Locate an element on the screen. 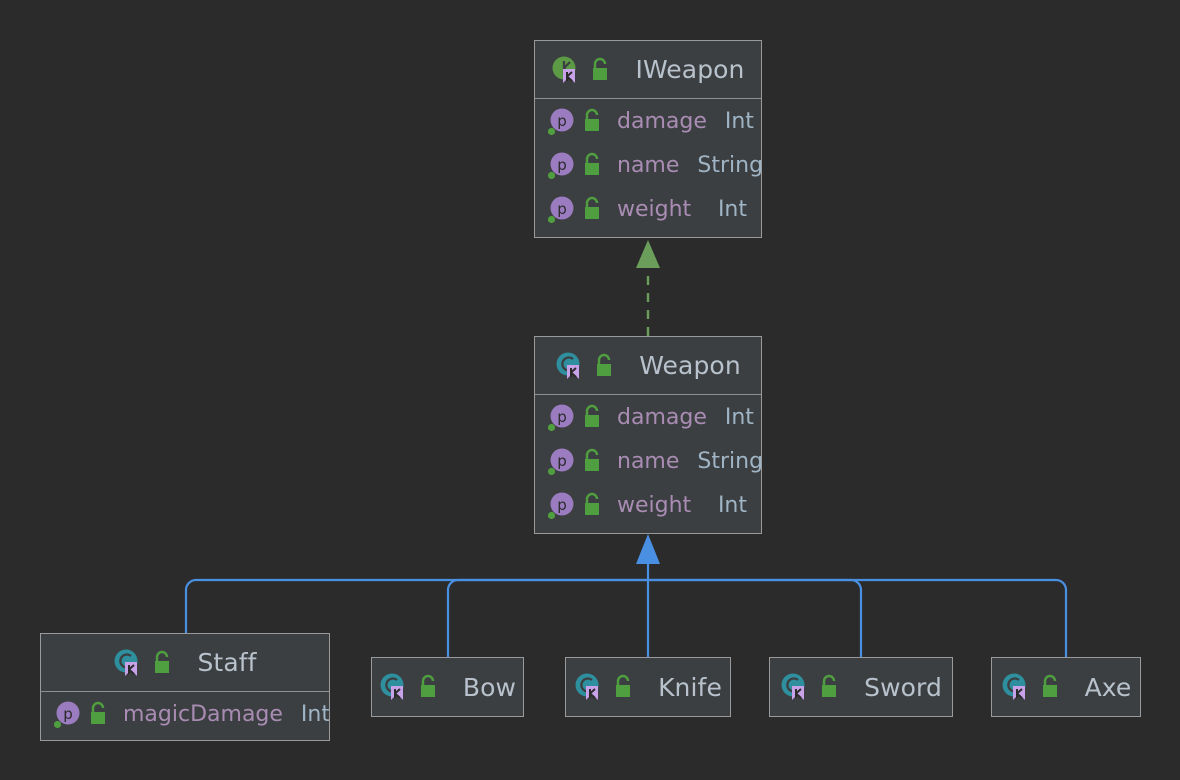 Image resolution: width=1180 pixels, height=780 pixels. node-members-staff: p magicDamage Int is located at coordinates (185, 714).